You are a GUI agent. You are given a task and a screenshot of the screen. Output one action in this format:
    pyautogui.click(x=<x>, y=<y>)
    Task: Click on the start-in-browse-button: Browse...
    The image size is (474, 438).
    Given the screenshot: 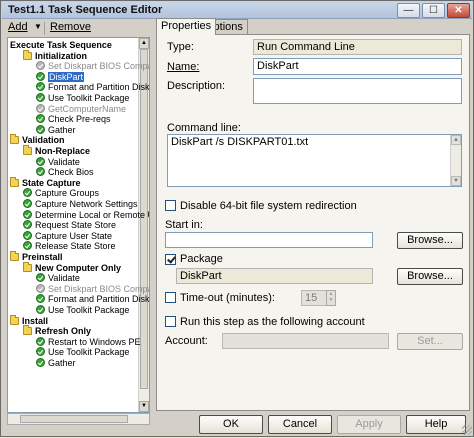 What is the action you would take?
    pyautogui.click(x=430, y=240)
    